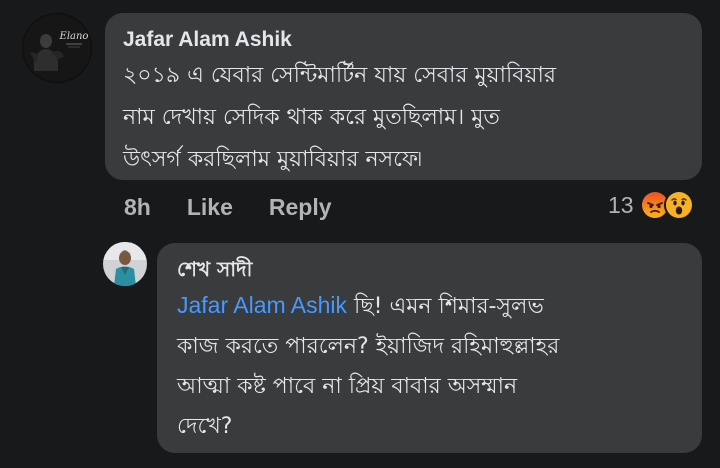 This screenshot has width=720, height=468. Describe the element at coordinates (347, 386) in the screenshot. I see `reply-text-line: আত্মা কষ্ট পাবে না প্রিয় বাবার অসম্মান` at that location.